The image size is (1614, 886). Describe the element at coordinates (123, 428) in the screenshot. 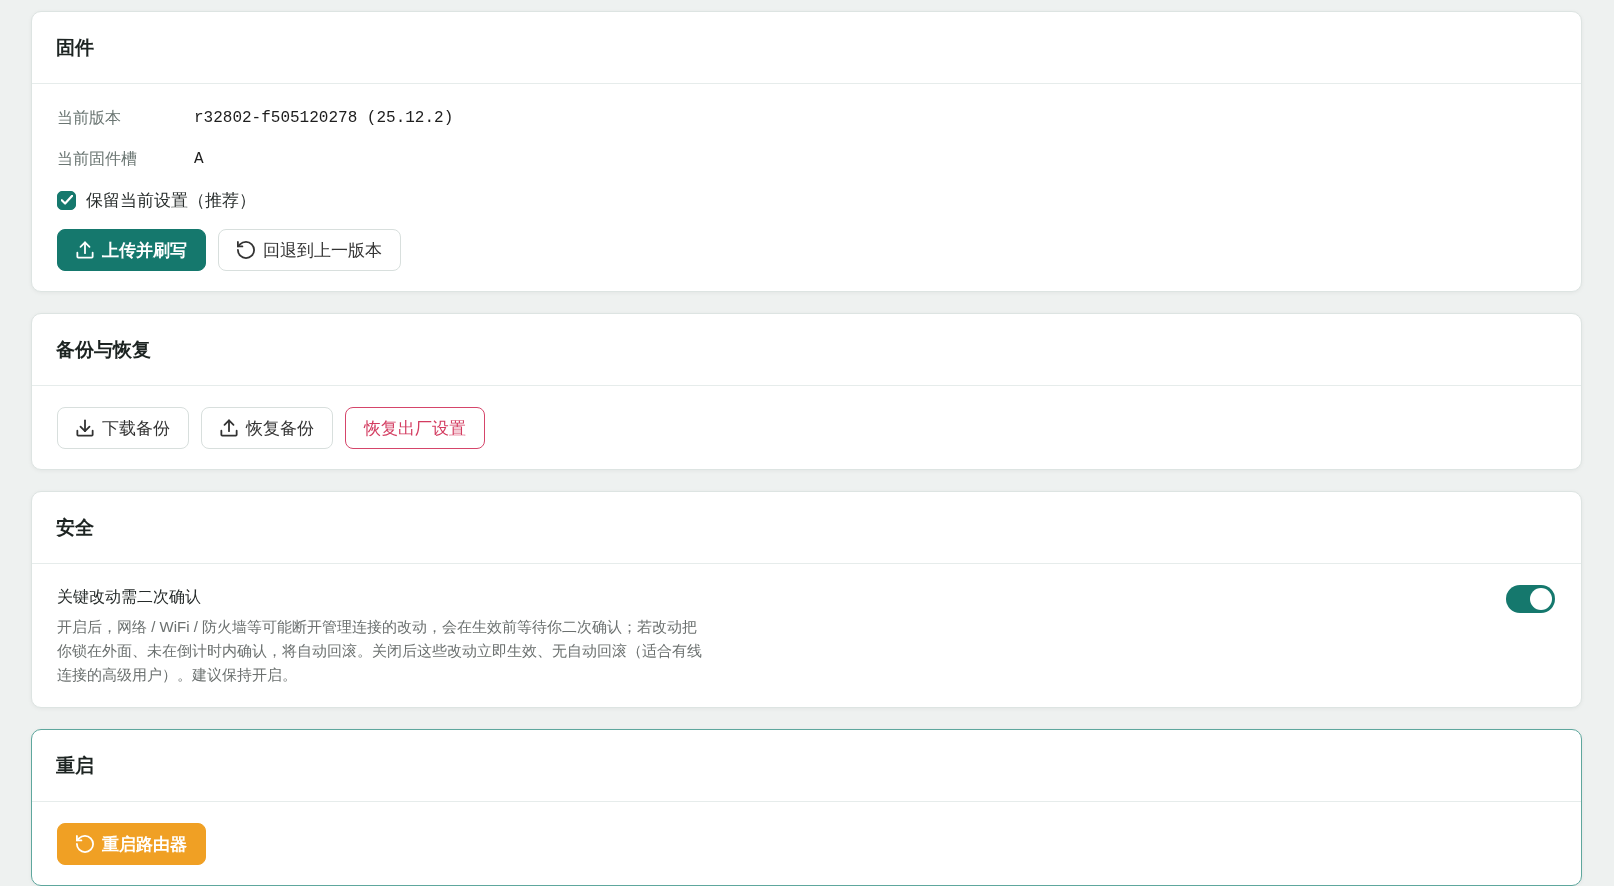

I see `download-backup-button: 下载备份` at that location.